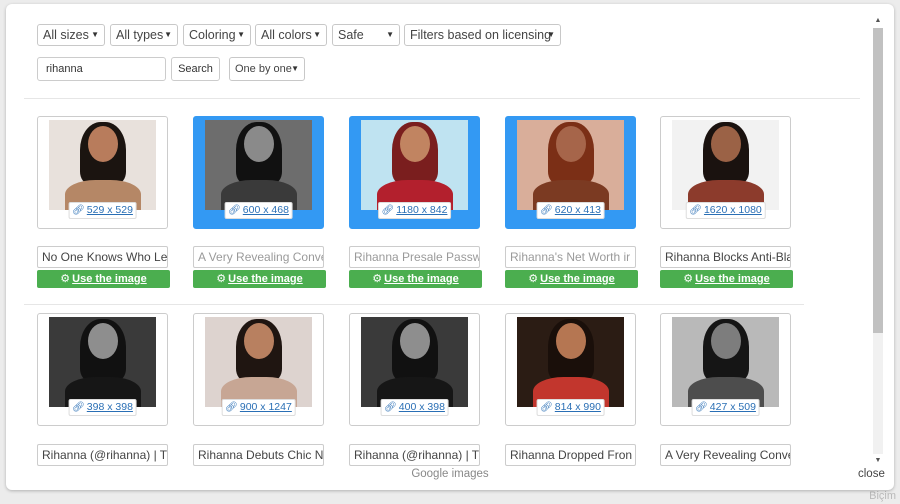  I want to click on image-size-link: 🔗︎ 600 x 468, so click(258, 210).